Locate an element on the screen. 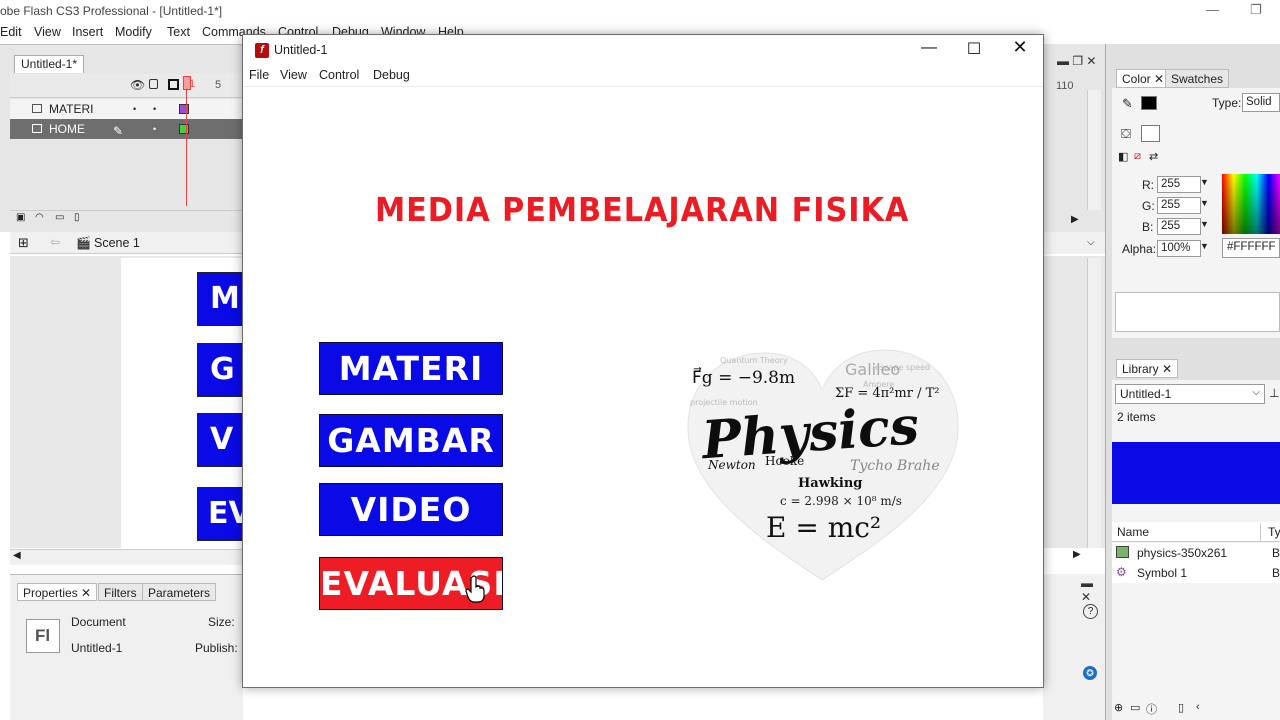 This screenshot has height=720, width=1280. library-item: physics-350x261 B is located at coordinates (1196, 553).